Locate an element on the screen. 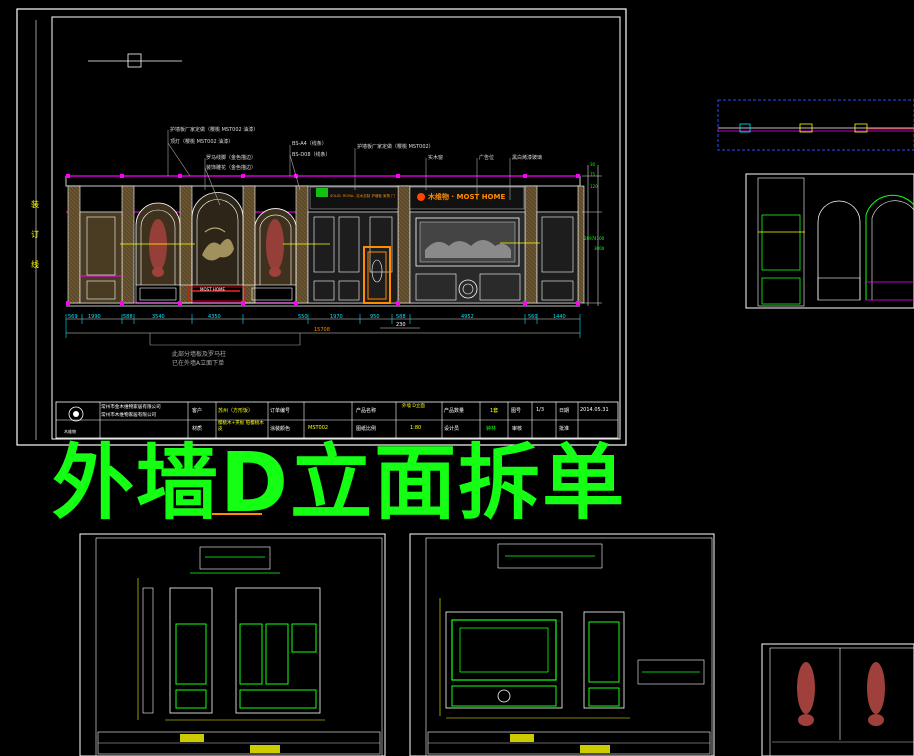  tb-label-finish: 涂装颜色 is located at coordinates (280, 429).